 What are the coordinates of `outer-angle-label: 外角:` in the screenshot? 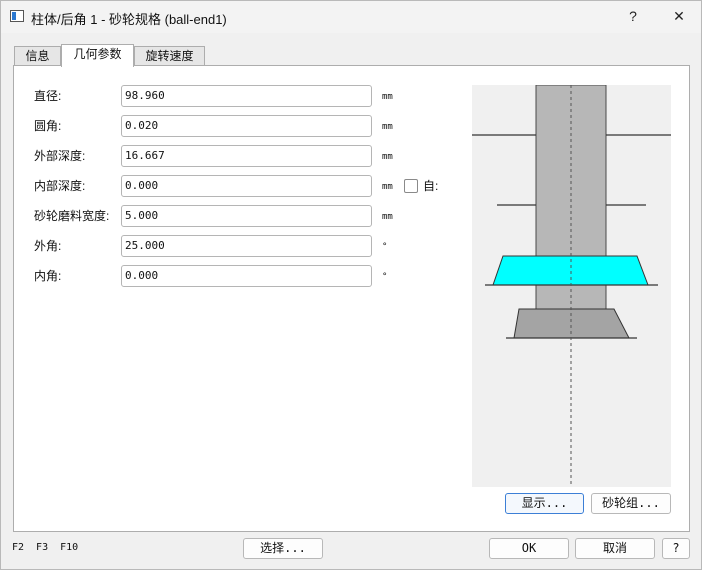 It's located at (48, 246).